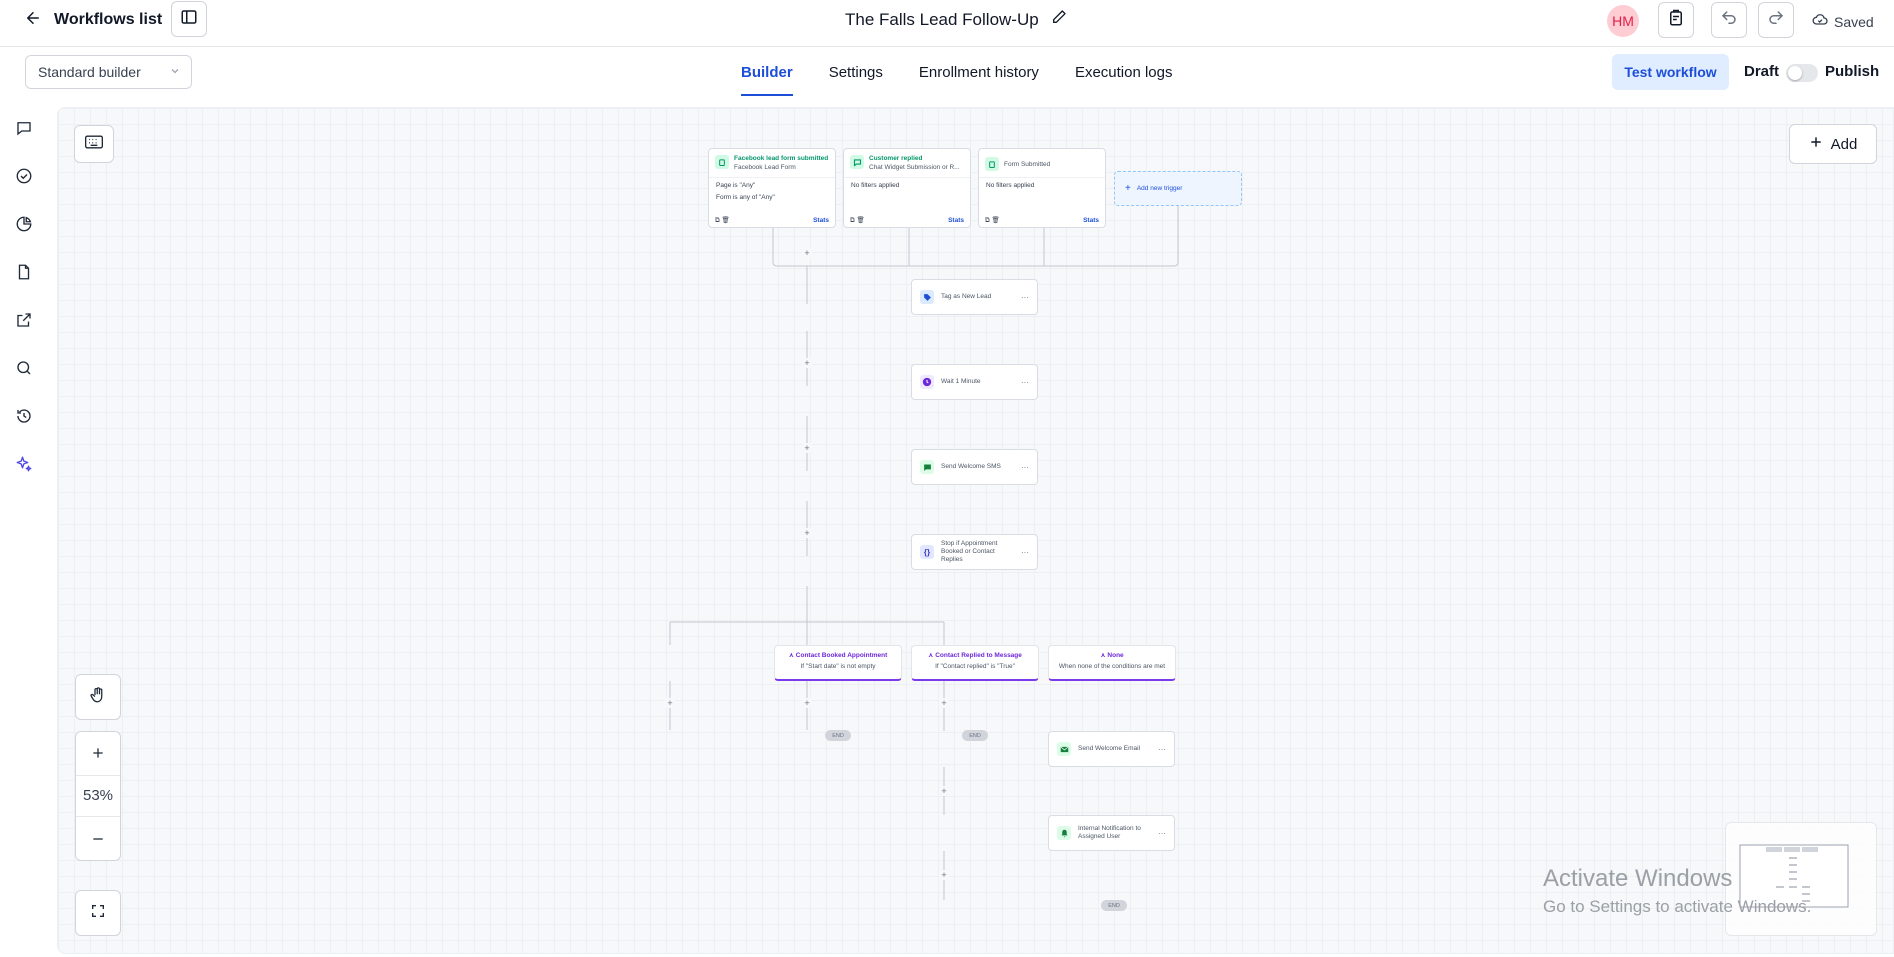  I want to click on clock-icon, so click(927, 382).